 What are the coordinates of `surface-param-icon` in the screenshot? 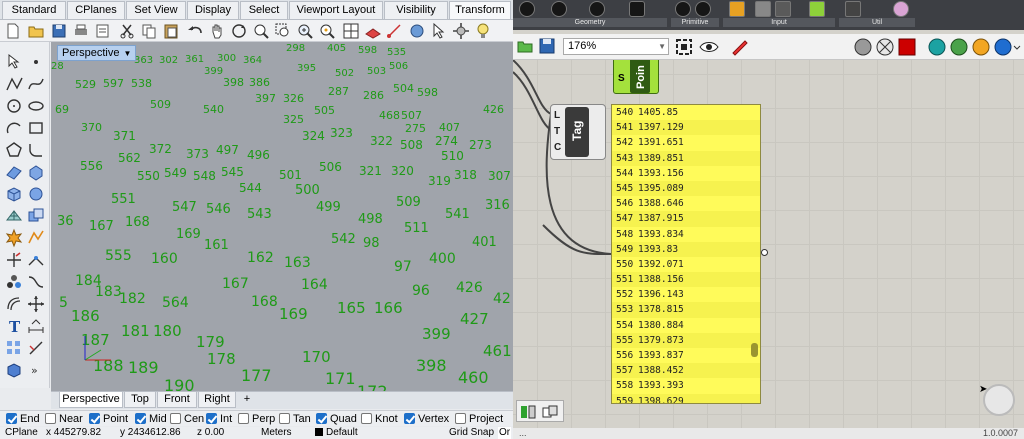 It's located at (637, 9).